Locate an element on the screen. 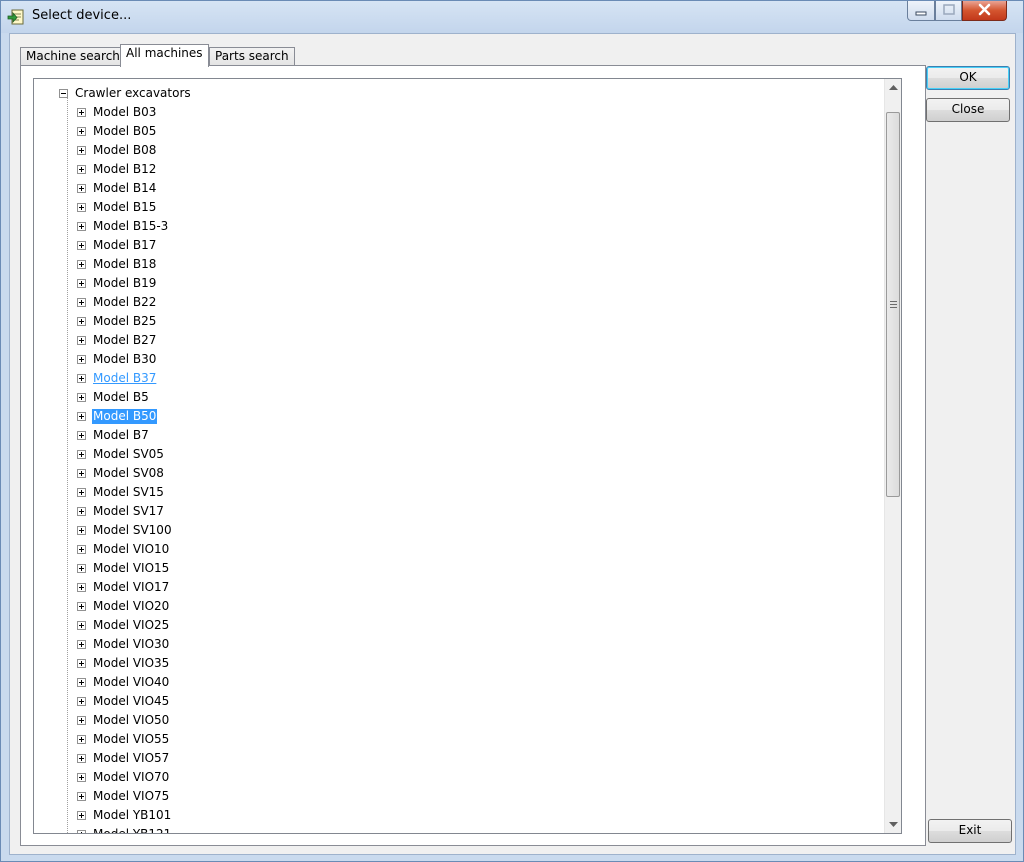 The width and height of the screenshot is (1024, 862). app-icon is located at coordinates (15, 17).